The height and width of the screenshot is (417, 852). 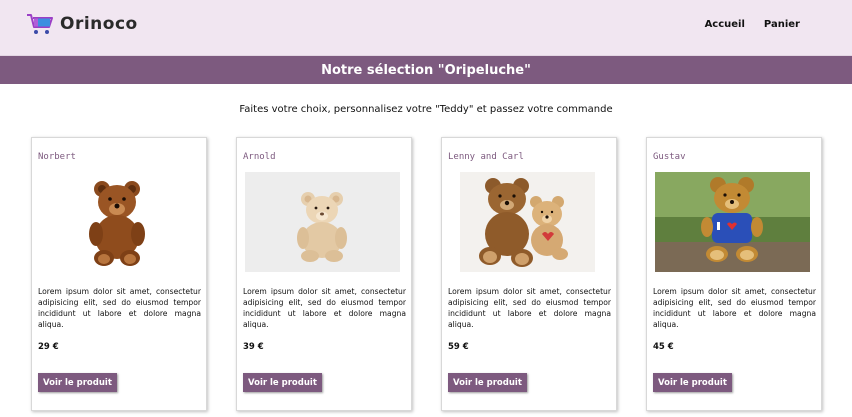 I want to click on shopping-cart-icon, so click(x=40, y=24).